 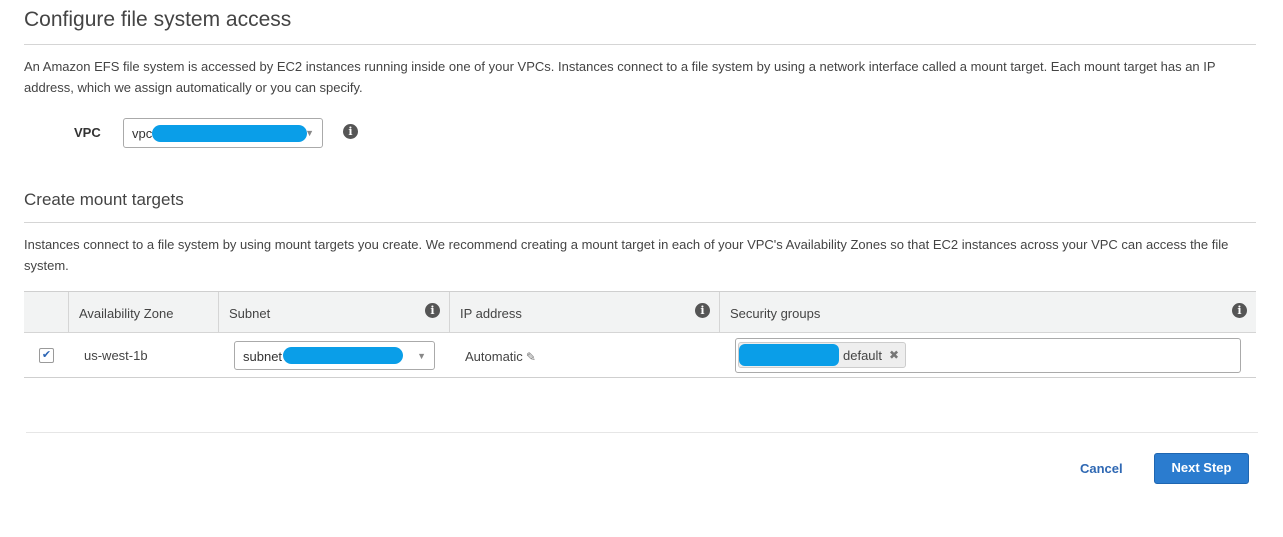 I want to click on page-title: Configure file system access, so click(x=158, y=19).